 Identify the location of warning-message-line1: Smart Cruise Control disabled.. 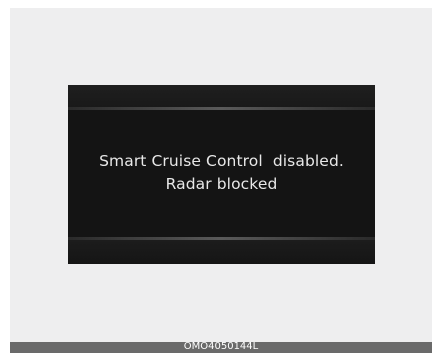
(221, 161).